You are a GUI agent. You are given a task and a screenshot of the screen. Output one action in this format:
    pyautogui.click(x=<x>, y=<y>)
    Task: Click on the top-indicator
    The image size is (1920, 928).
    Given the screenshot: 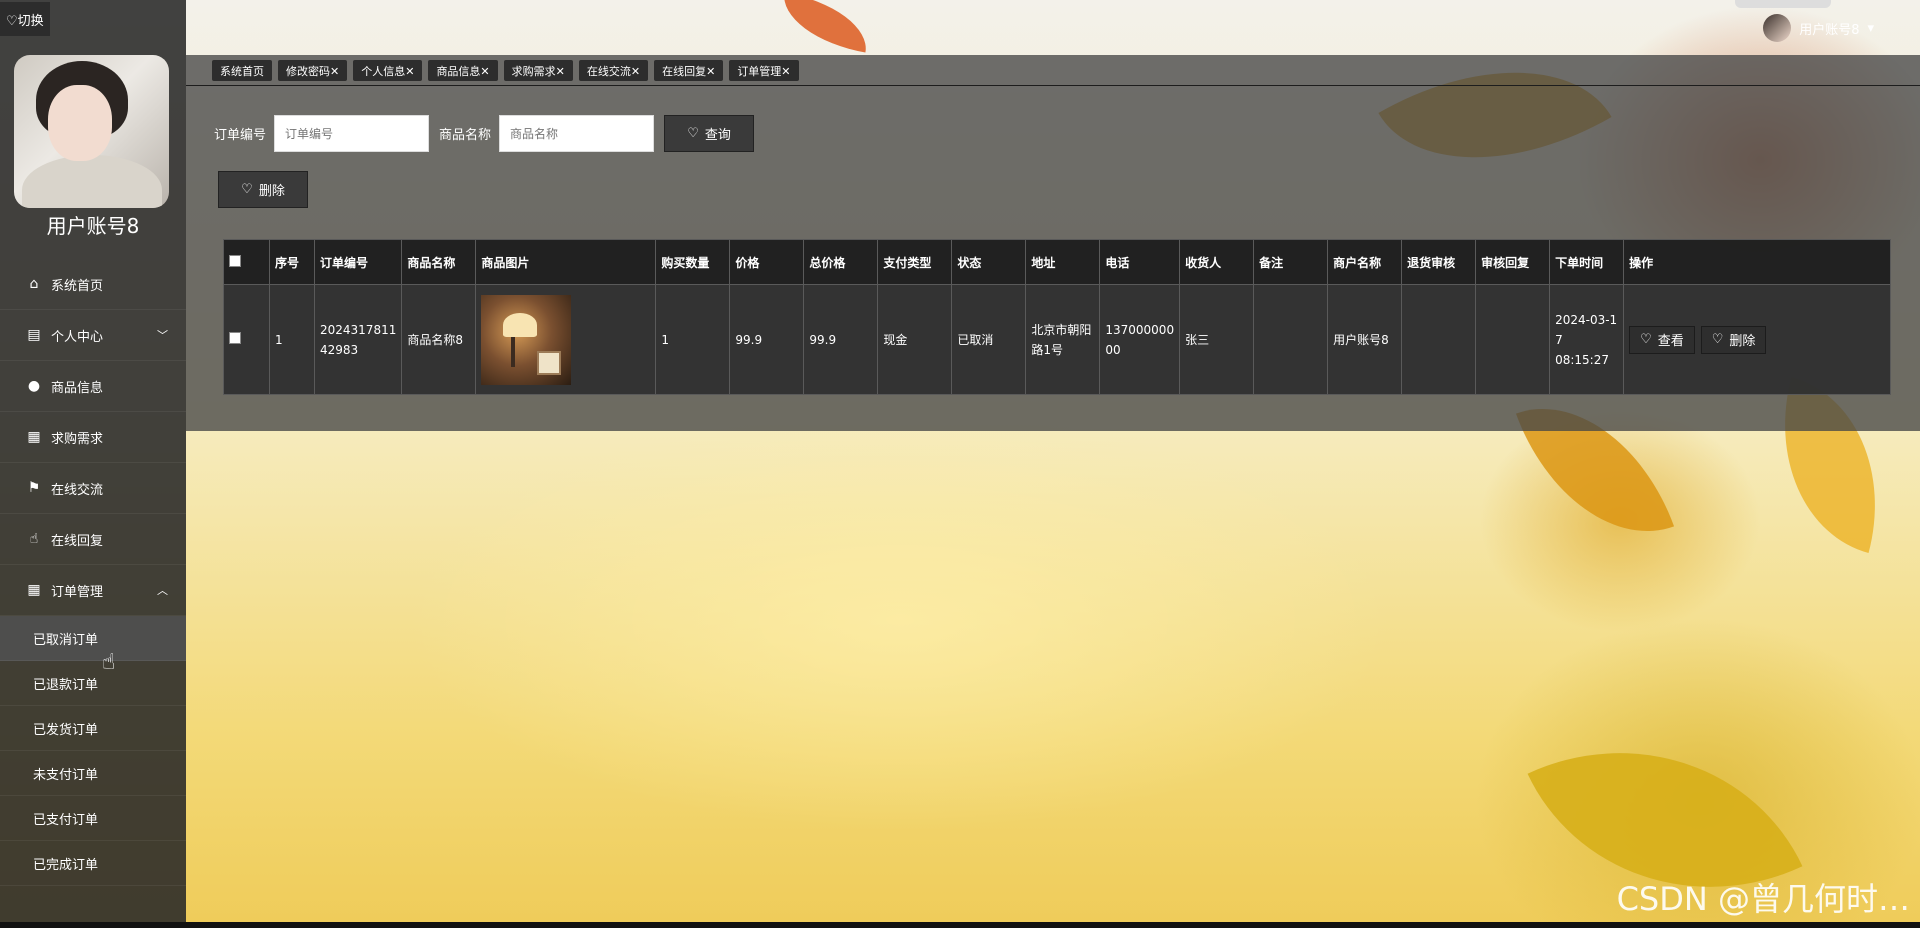 What is the action you would take?
    pyautogui.click(x=1783, y=4)
    